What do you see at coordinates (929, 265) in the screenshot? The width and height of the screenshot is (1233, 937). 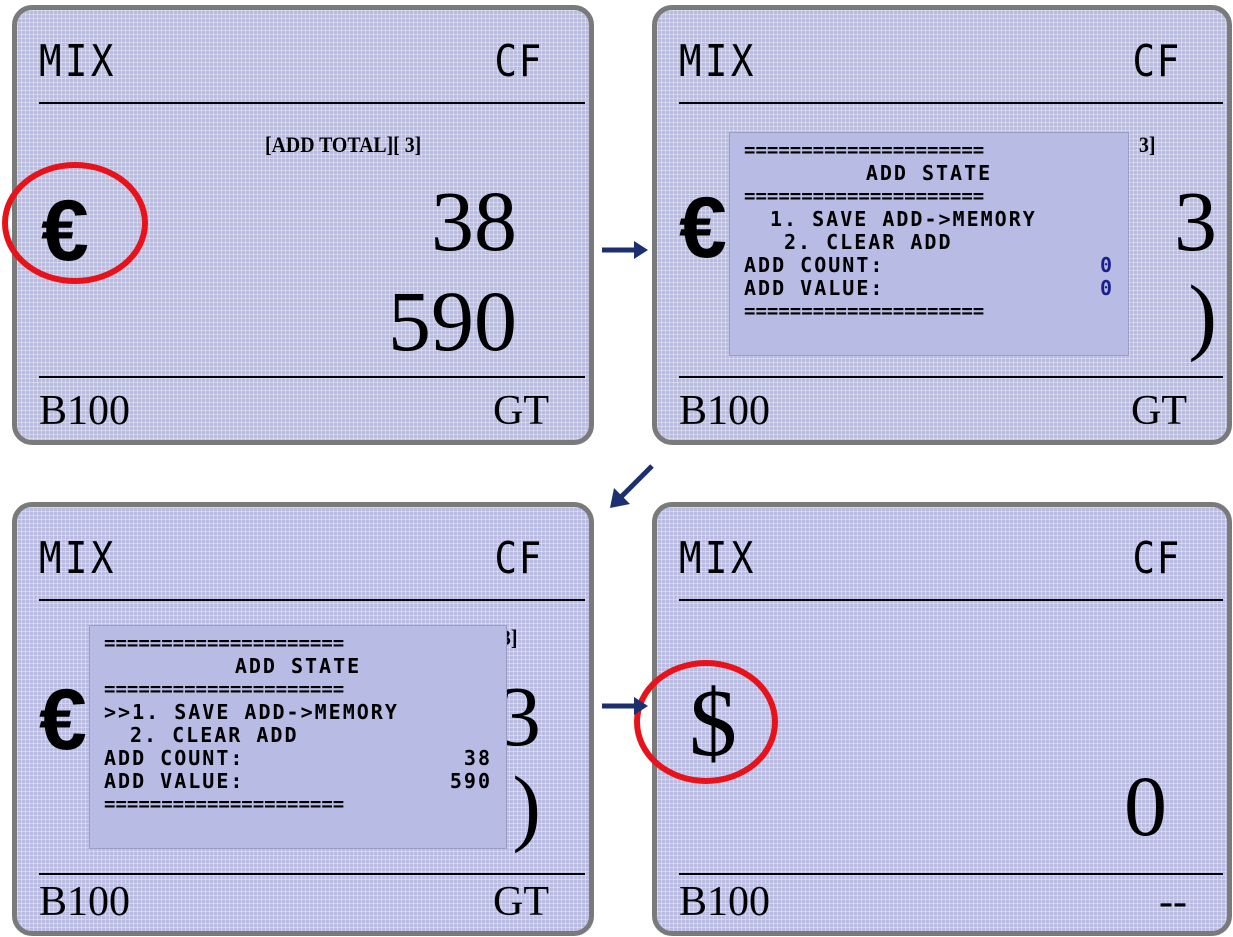 I see `add-count-row: ADD COUNT: 0` at bounding box center [929, 265].